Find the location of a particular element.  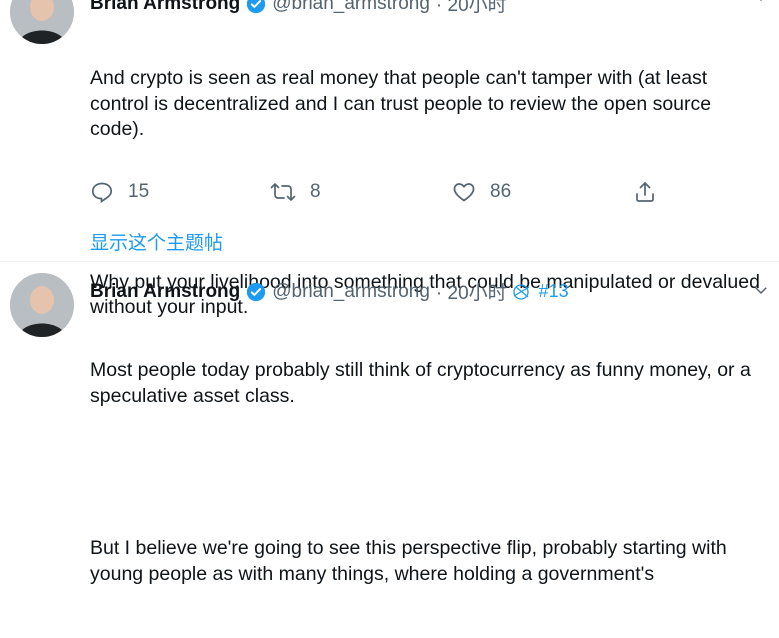

like-button: 86 is located at coordinates (481, 192).